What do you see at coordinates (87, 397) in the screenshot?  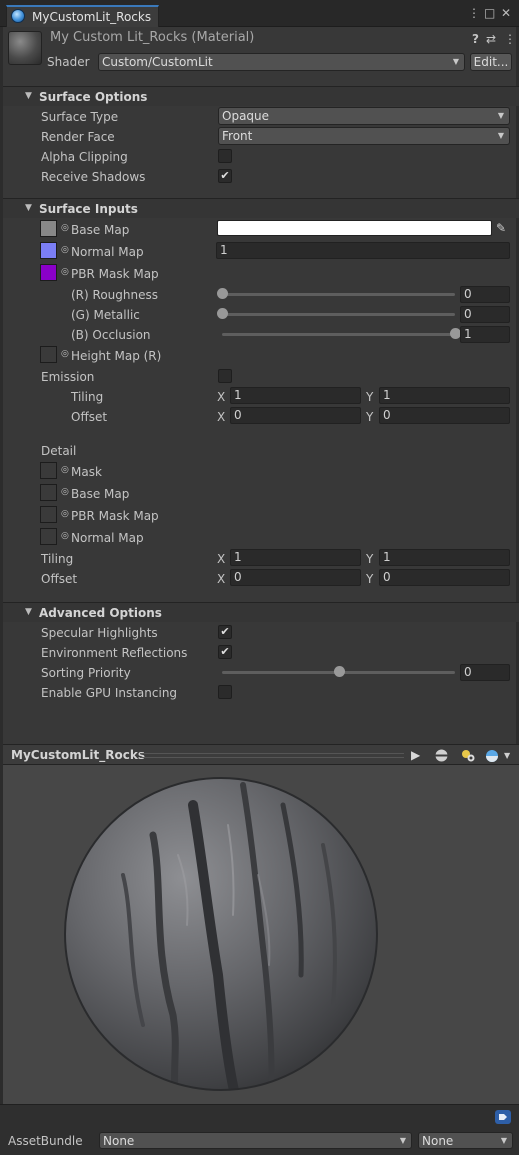 I see `tiling-label: Tiling` at bounding box center [87, 397].